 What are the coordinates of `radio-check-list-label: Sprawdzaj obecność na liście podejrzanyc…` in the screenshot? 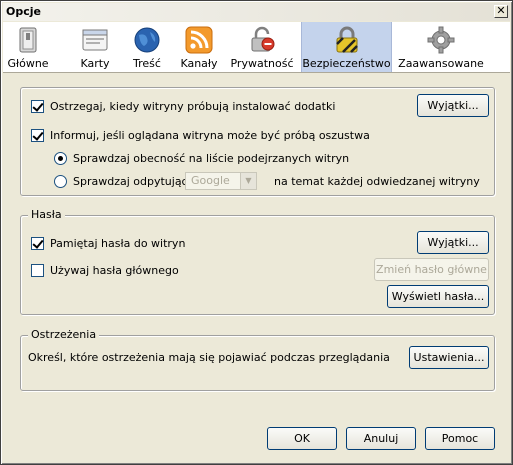 It's located at (211, 158).